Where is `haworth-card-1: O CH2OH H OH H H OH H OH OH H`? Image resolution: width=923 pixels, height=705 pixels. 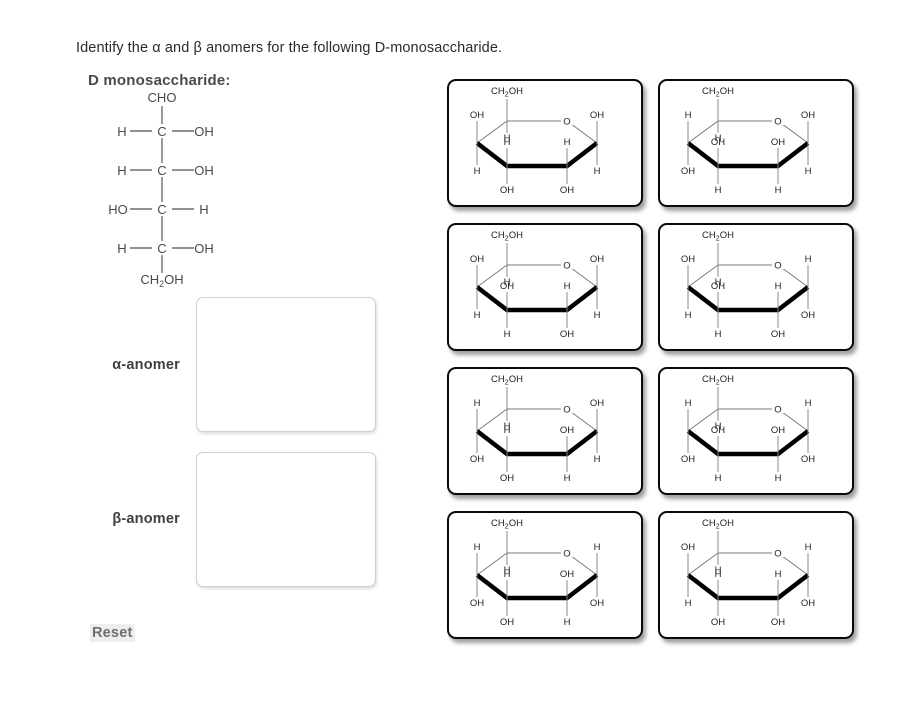 haworth-card-1: O CH2OH H OH H H OH H OH OH H is located at coordinates (545, 143).